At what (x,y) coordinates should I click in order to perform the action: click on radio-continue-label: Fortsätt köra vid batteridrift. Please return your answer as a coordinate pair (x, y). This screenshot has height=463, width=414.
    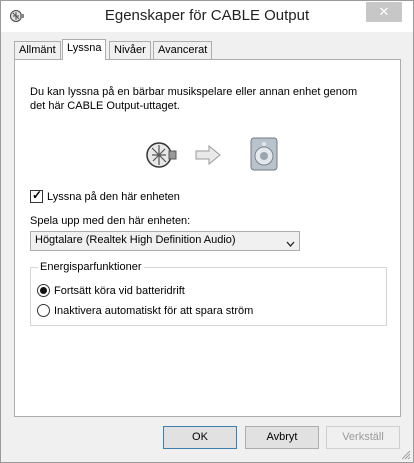
    Looking at the image, I should click on (119, 291).